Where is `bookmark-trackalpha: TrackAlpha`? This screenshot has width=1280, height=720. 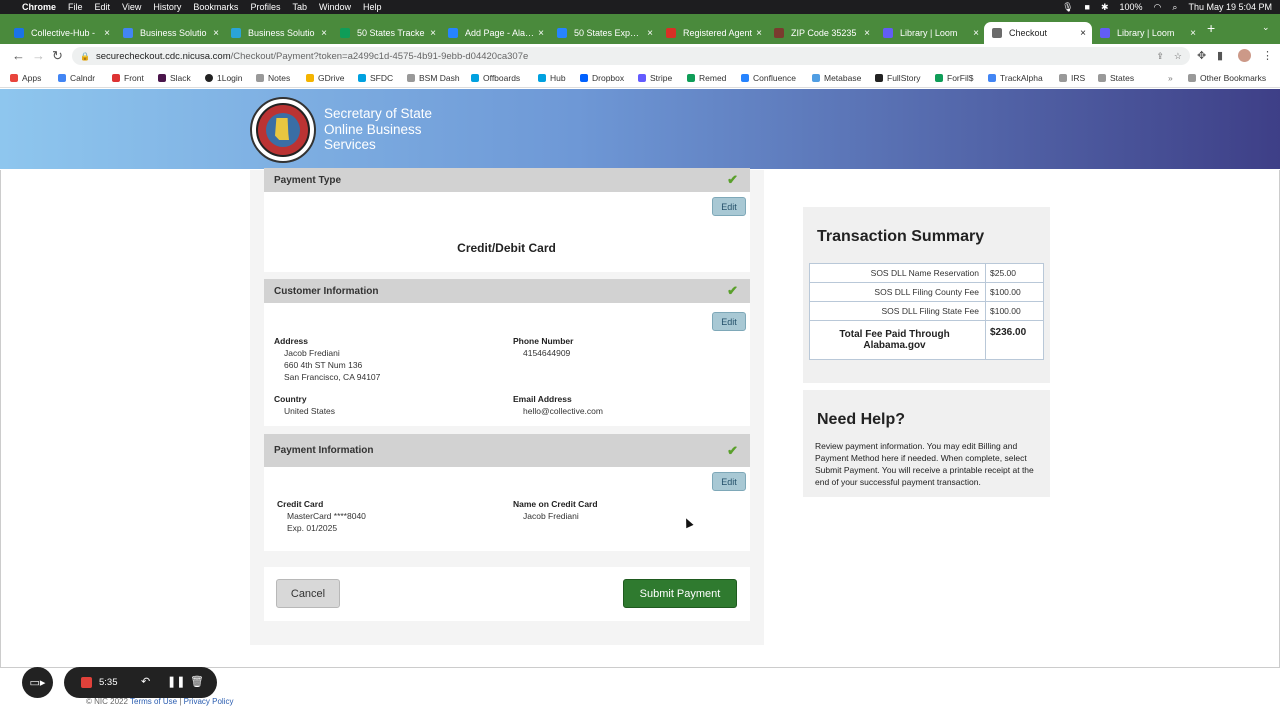
bookmark-trackalpha: TrackAlpha is located at coordinates (1015, 78).